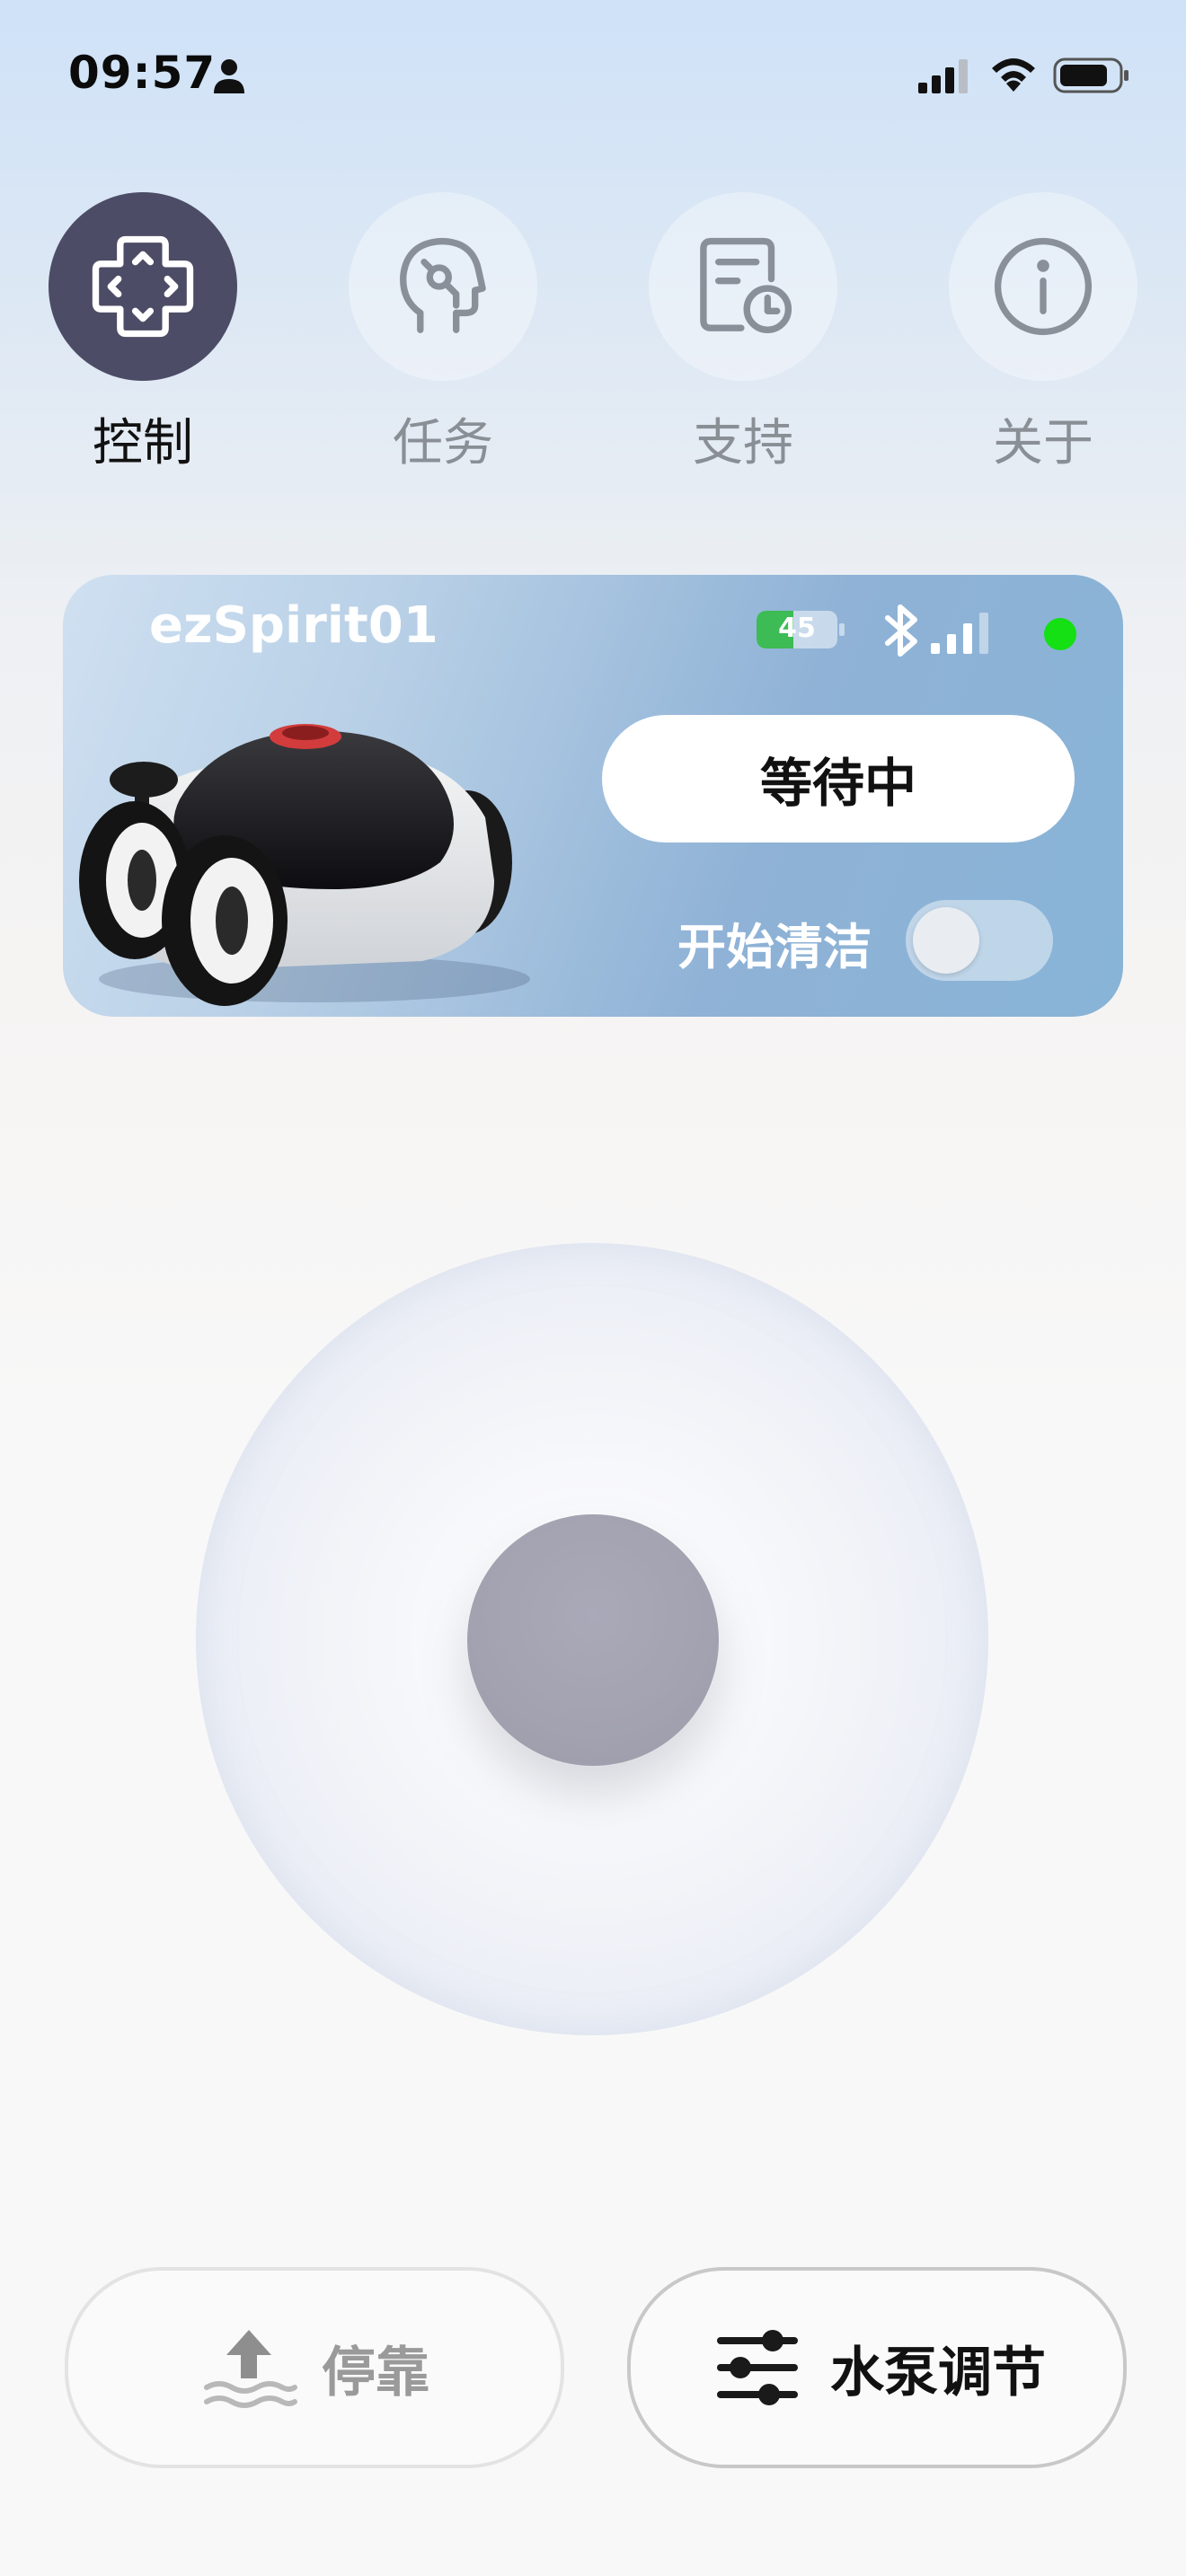  What do you see at coordinates (250, 2369) in the screenshot?
I see `dock-upload-icon` at bounding box center [250, 2369].